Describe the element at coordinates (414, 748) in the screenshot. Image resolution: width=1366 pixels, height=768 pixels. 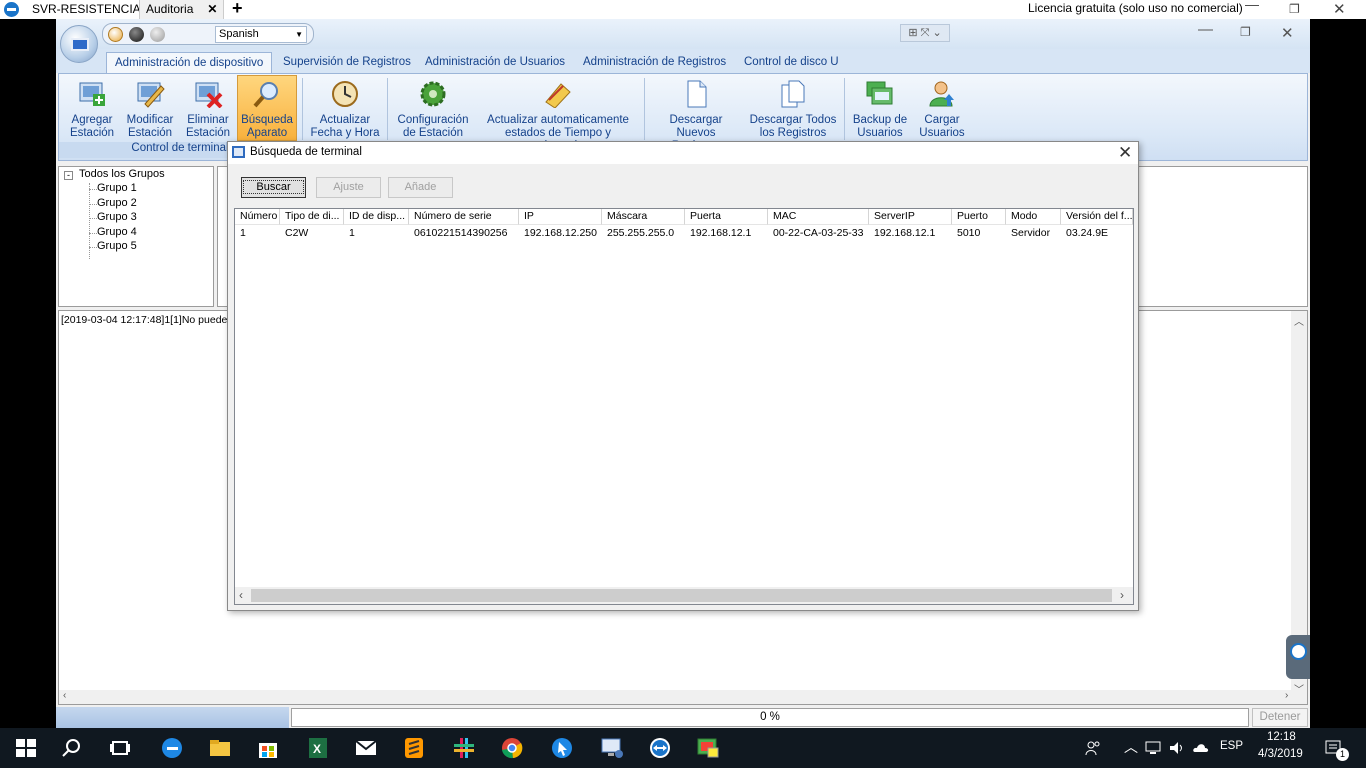
I see `sublime-text-icon` at that location.